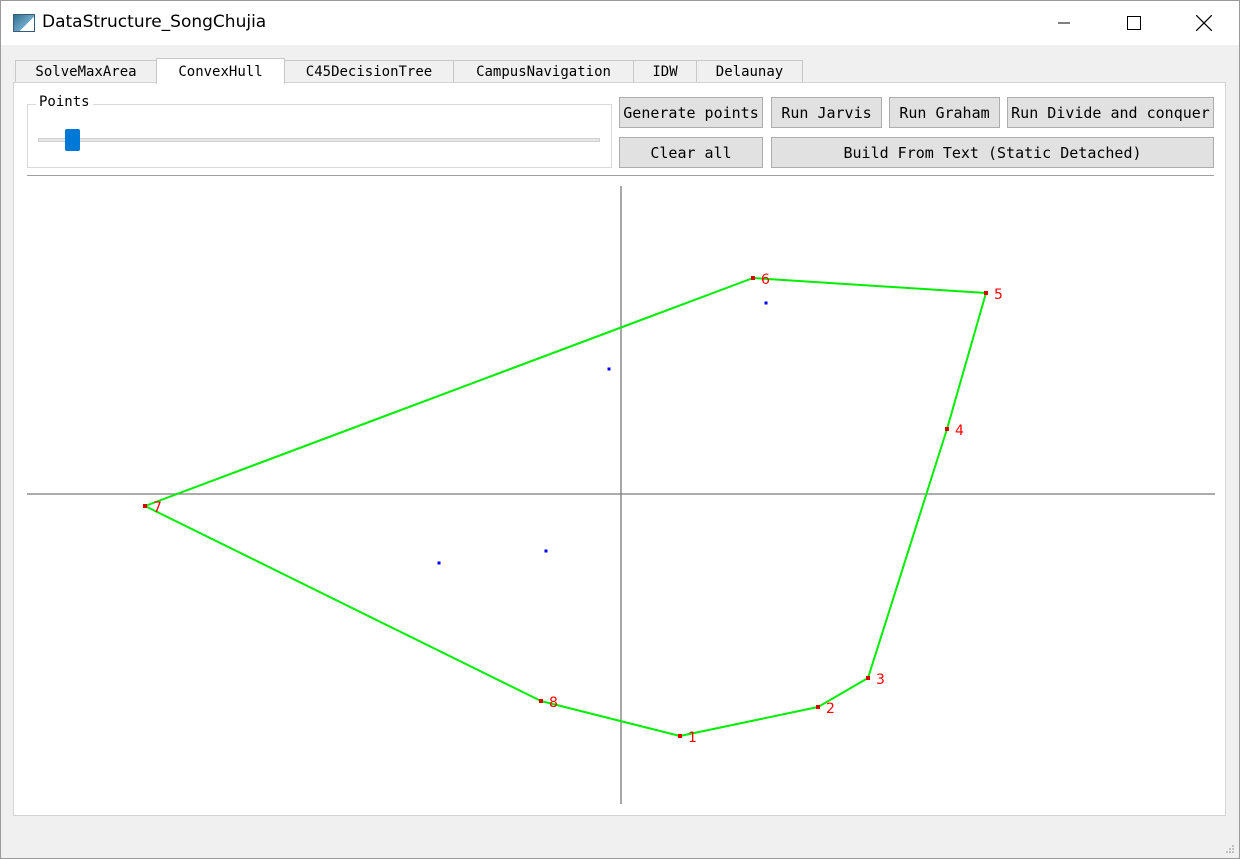 Image resolution: width=1240 pixels, height=859 pixels. Describe the element at coordinates (749, 71) in the screenshot. I see `tab-delaunay: Delaunay` at that location.